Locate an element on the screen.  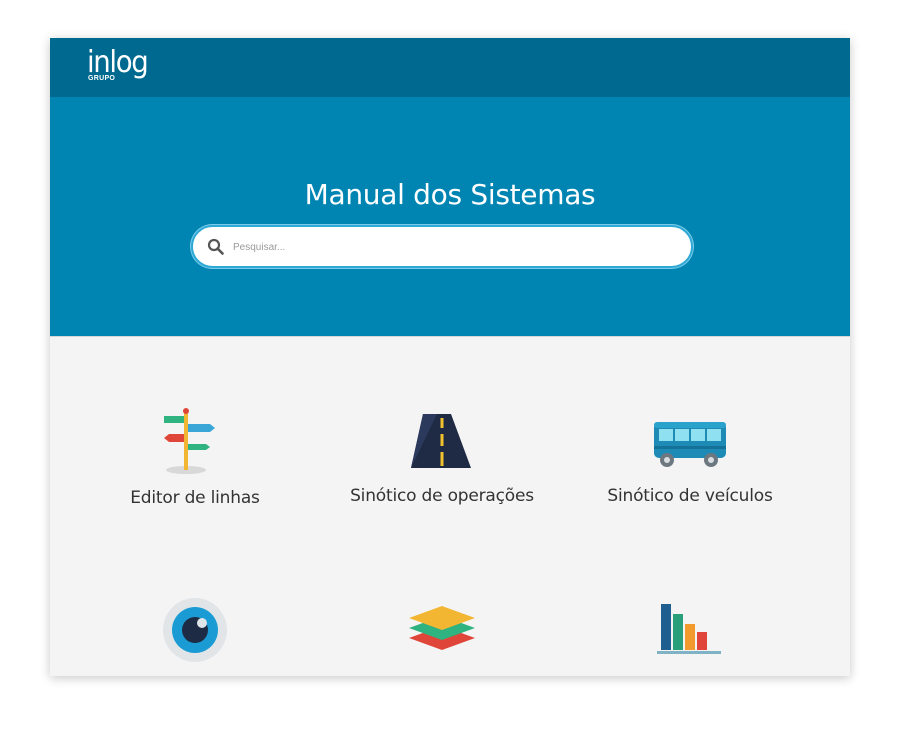
layers-icon is located at coordinates (442, 628).